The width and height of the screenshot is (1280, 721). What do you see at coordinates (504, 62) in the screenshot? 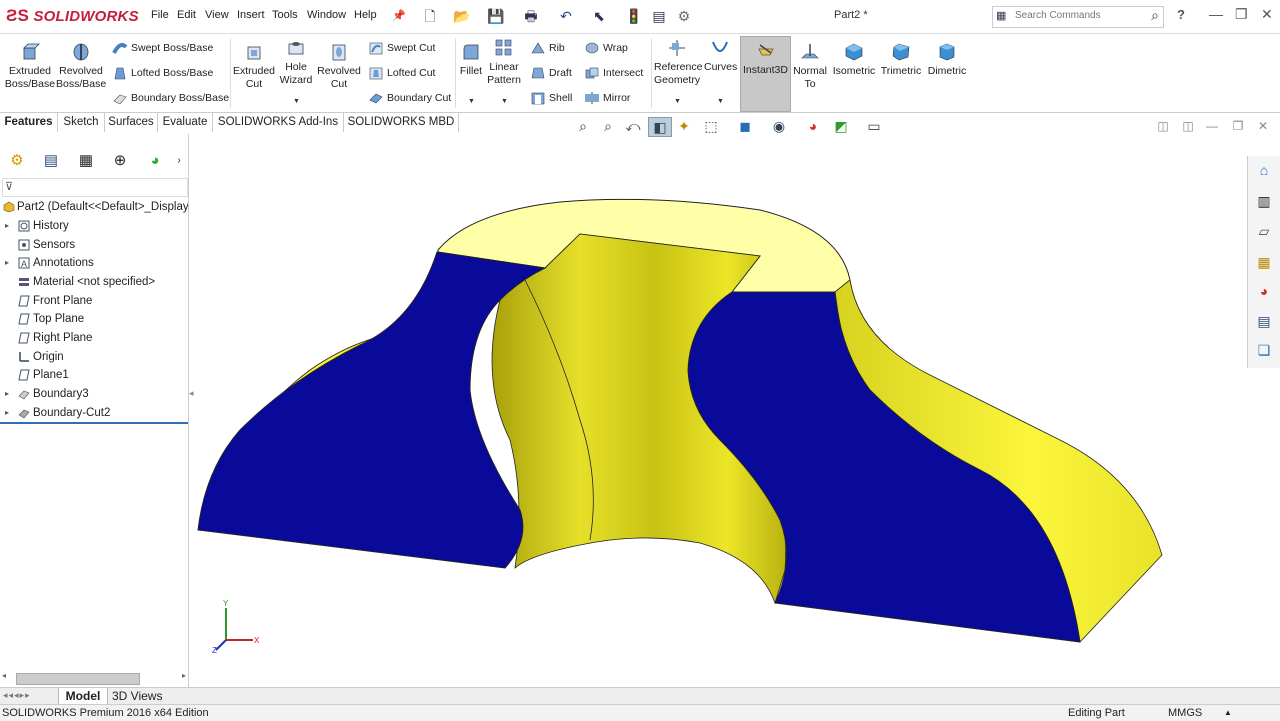
I see `linear-pattern-button: Linear Pattern` at bounding box center [504, 62].